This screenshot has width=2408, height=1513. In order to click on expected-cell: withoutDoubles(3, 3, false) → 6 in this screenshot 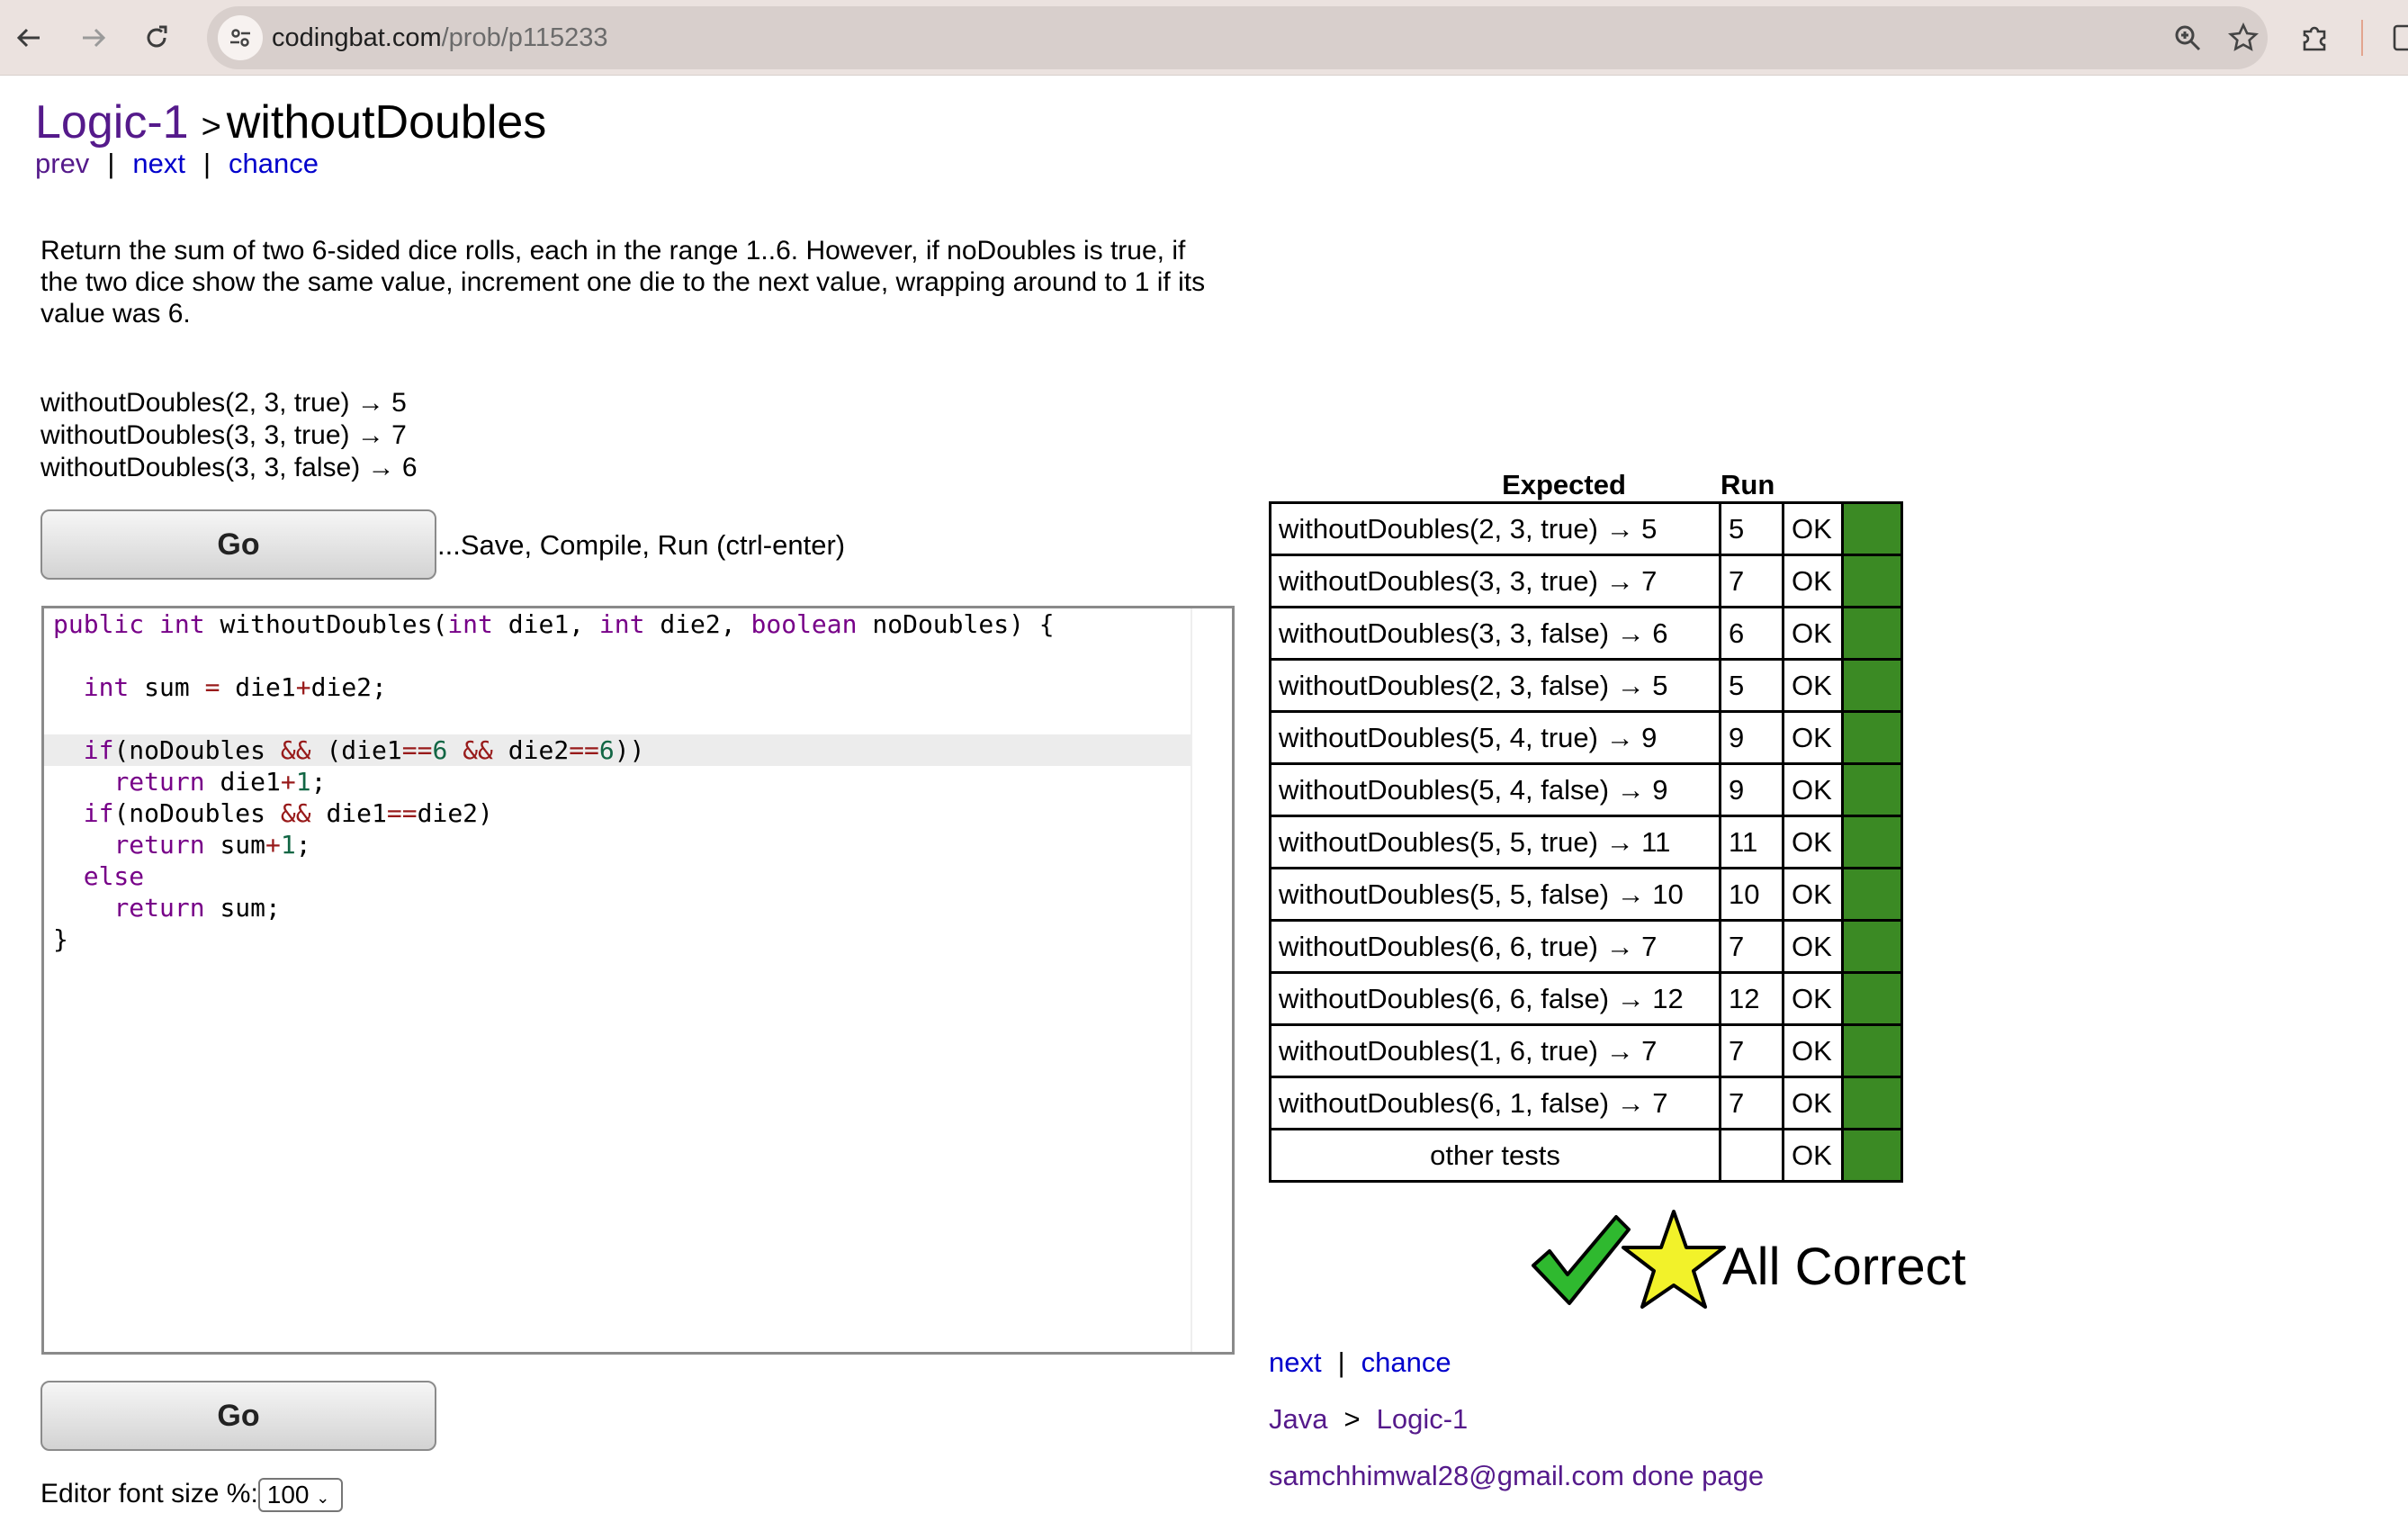, I will do `click(1495, 633)`.